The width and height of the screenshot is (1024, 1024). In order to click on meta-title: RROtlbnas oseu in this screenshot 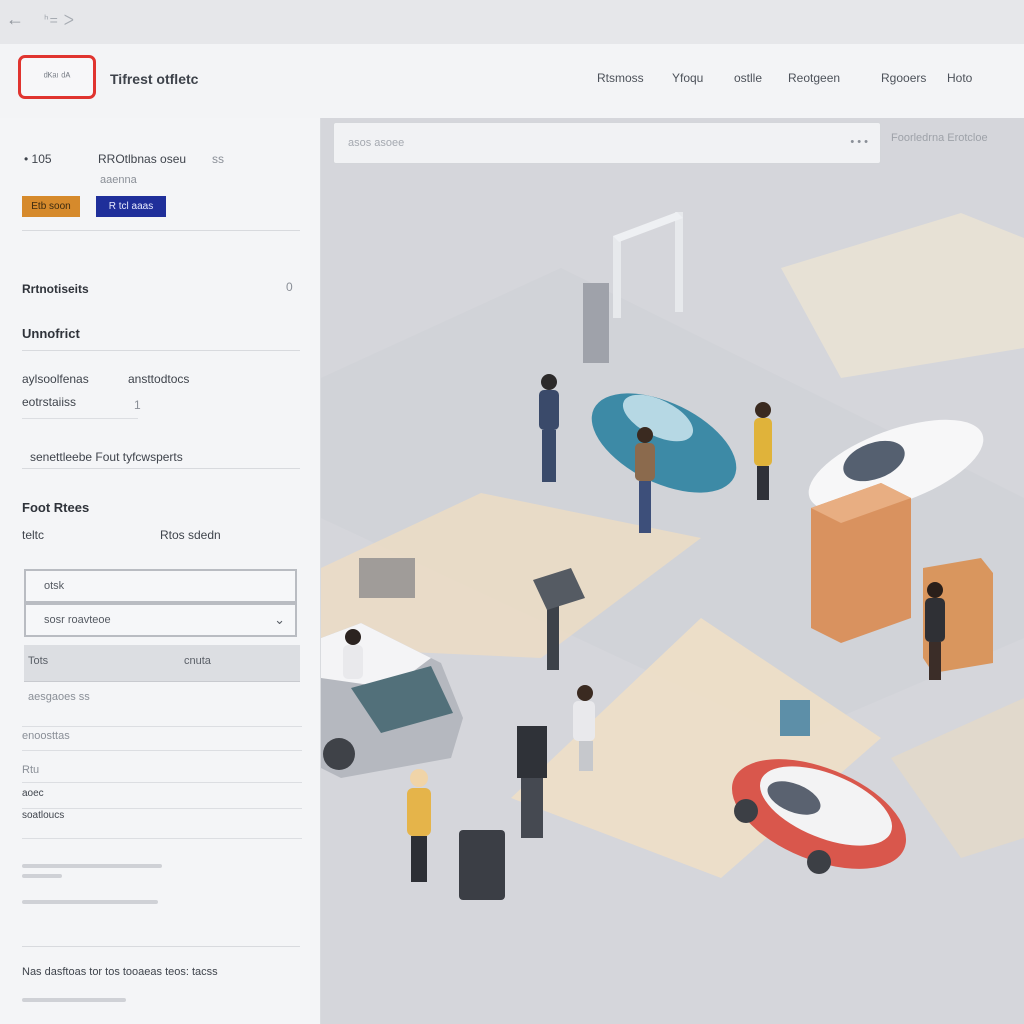, I will do `click(142, 159)`.